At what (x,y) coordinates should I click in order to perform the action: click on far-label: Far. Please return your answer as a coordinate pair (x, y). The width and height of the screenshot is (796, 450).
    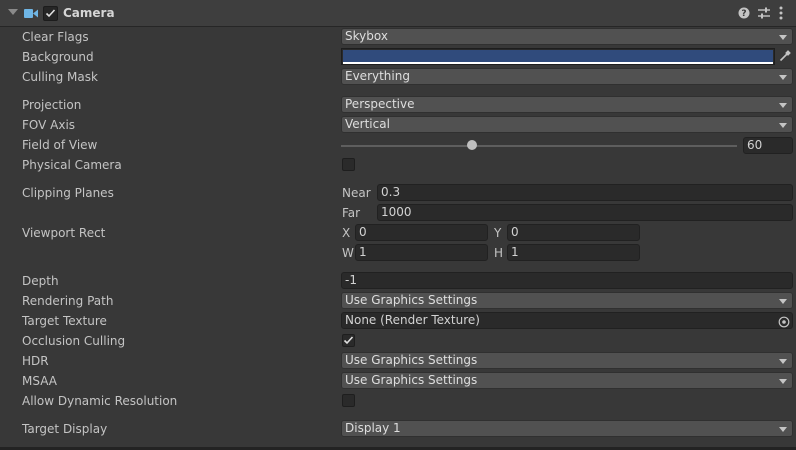
    Looking at the image, I should click on (351, 213).